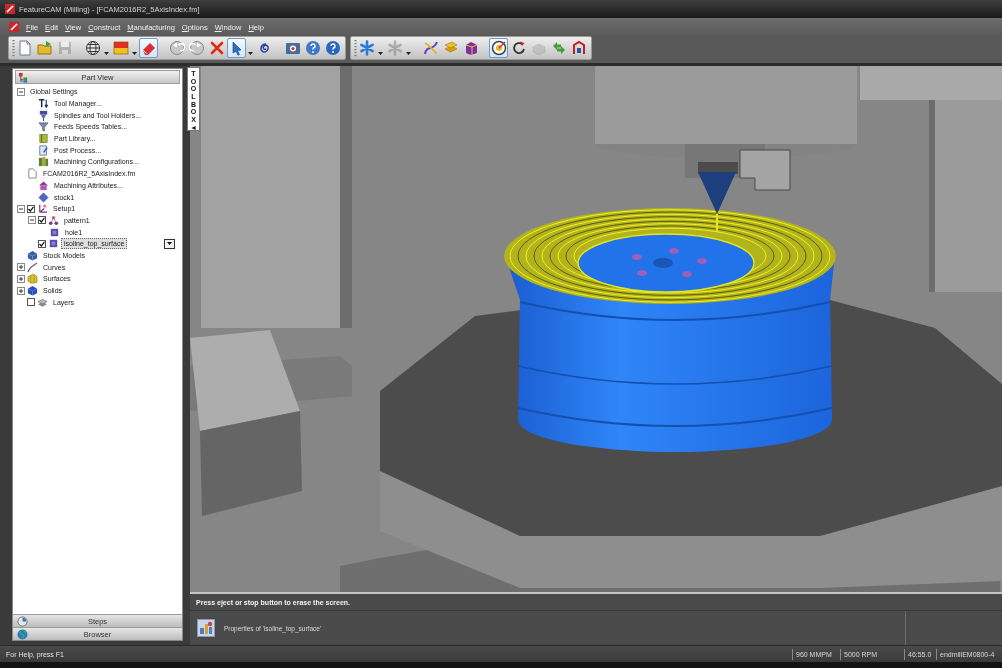 This screenshot has width=1002, height=668. What do you see at coordinates (24, 48) in the screenshot?
I see `new-document-icon` at bounding box center [24, 48].